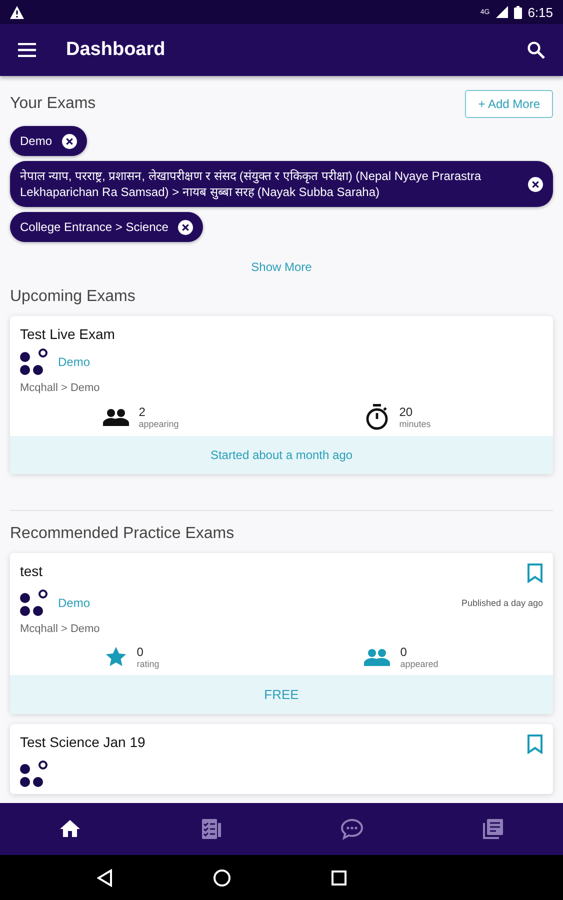 Image resolution: width=563 pixels, height=900 pixels. What do you see at coordinates (115, 657) in the screenshot?
I see `star-icon` at bounding box center [115, 657].